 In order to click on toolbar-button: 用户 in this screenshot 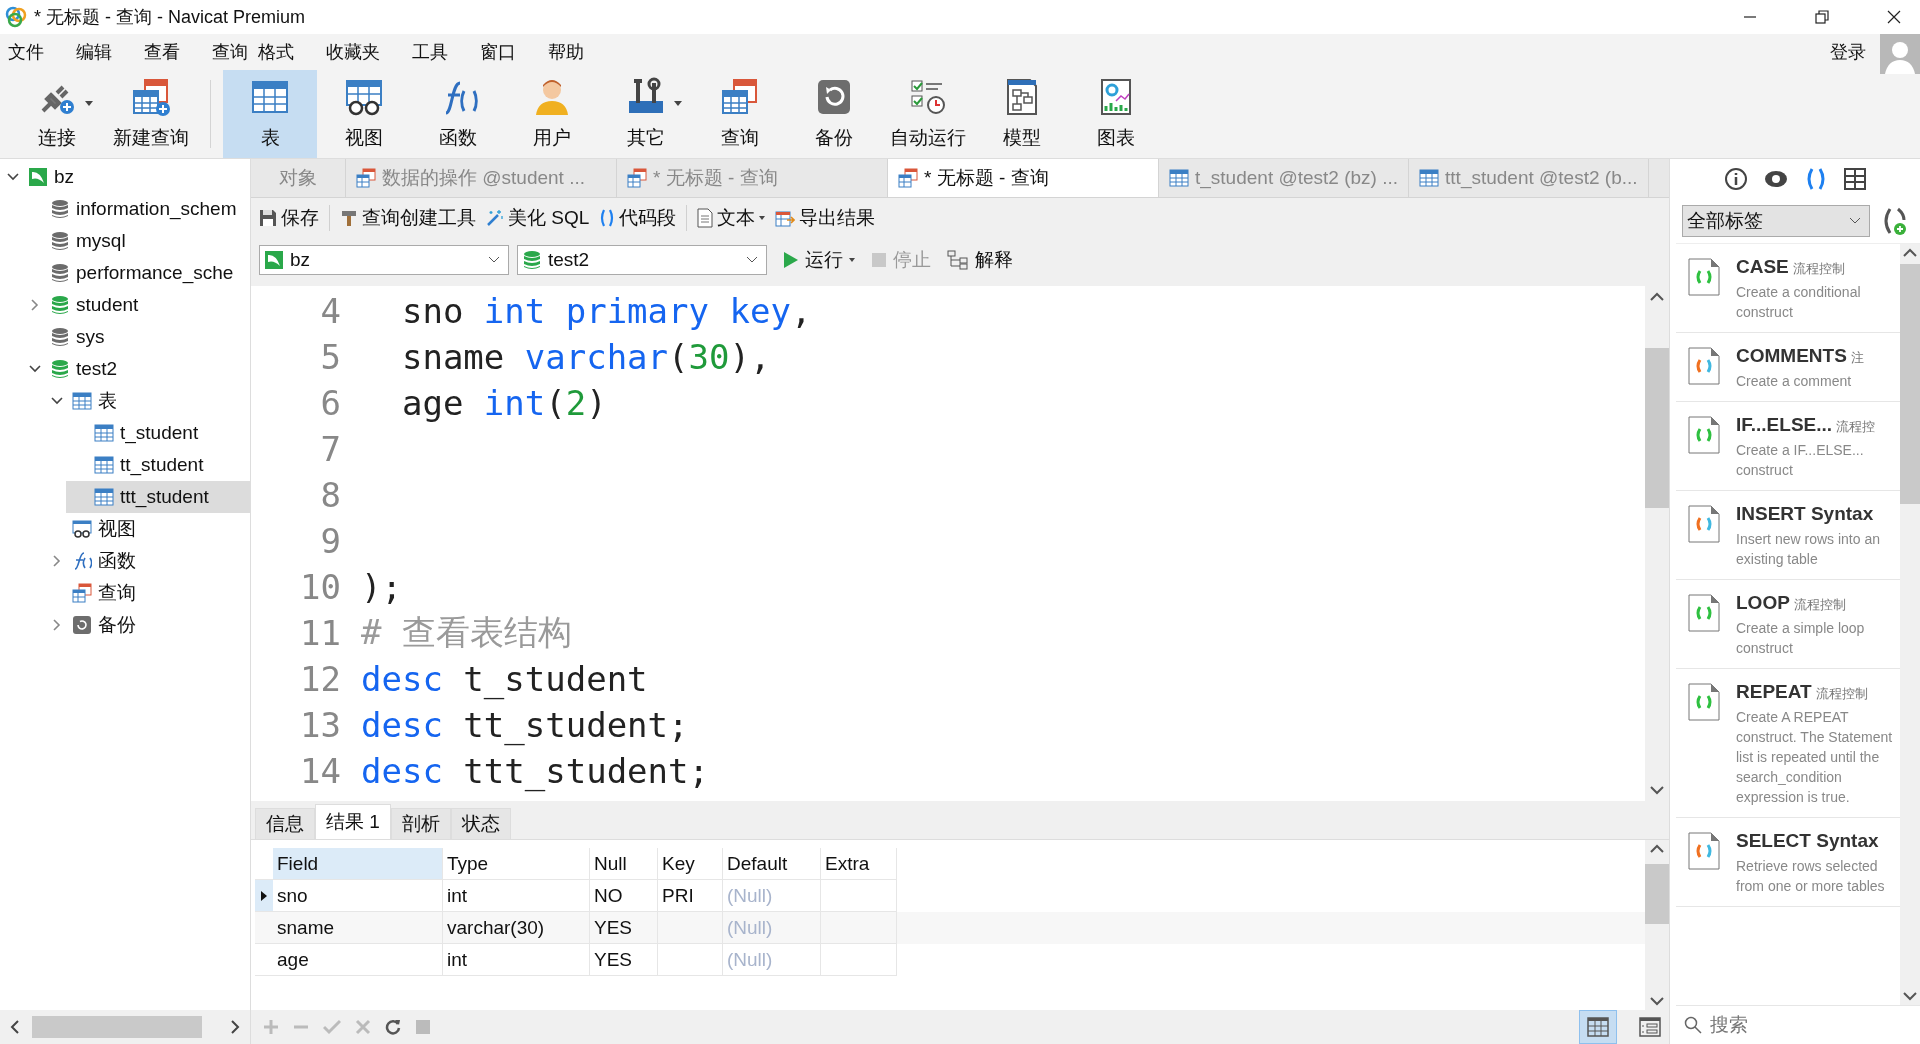, I will do `click(552, 114)`.